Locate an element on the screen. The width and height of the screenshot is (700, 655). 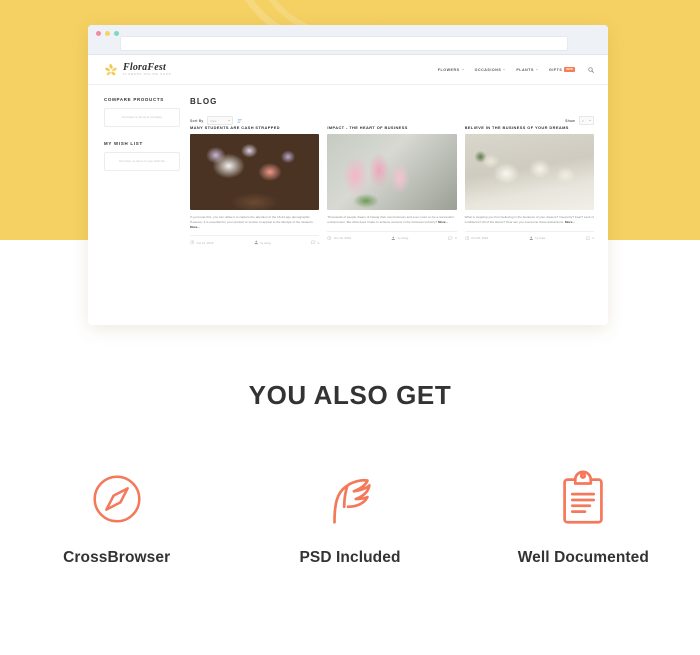
show-label: Show is located at coordinates (570, 120).